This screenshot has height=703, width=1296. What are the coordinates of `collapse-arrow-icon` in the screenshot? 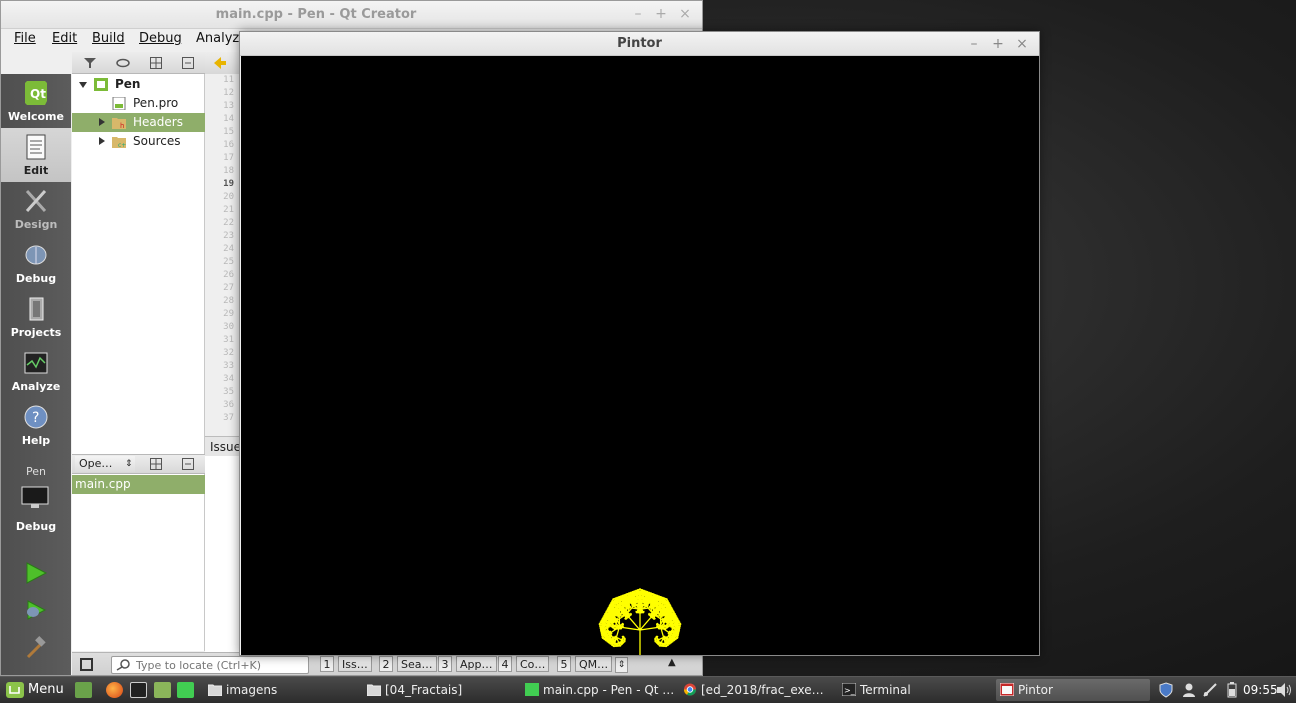 It's located at (83, 85).